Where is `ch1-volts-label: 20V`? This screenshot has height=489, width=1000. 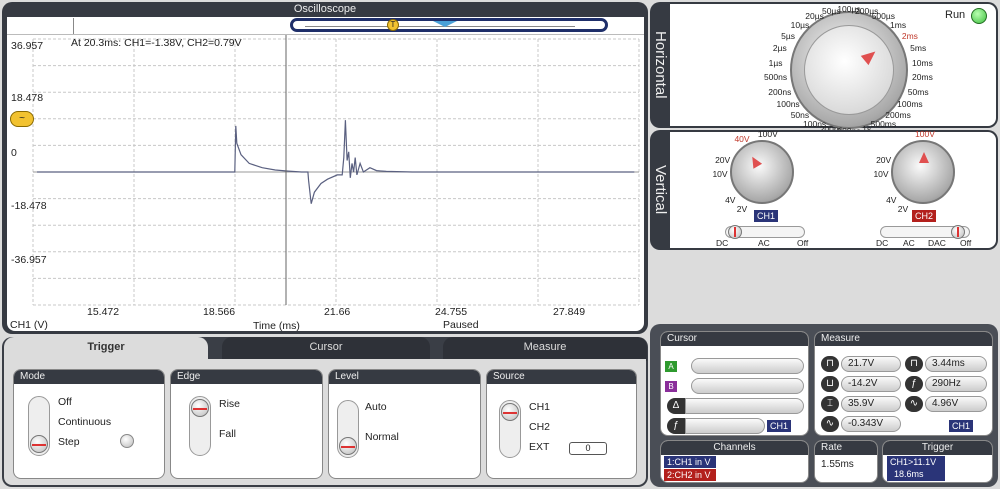 ch1-volts-label: 20V is located at coordinates (722, 160).